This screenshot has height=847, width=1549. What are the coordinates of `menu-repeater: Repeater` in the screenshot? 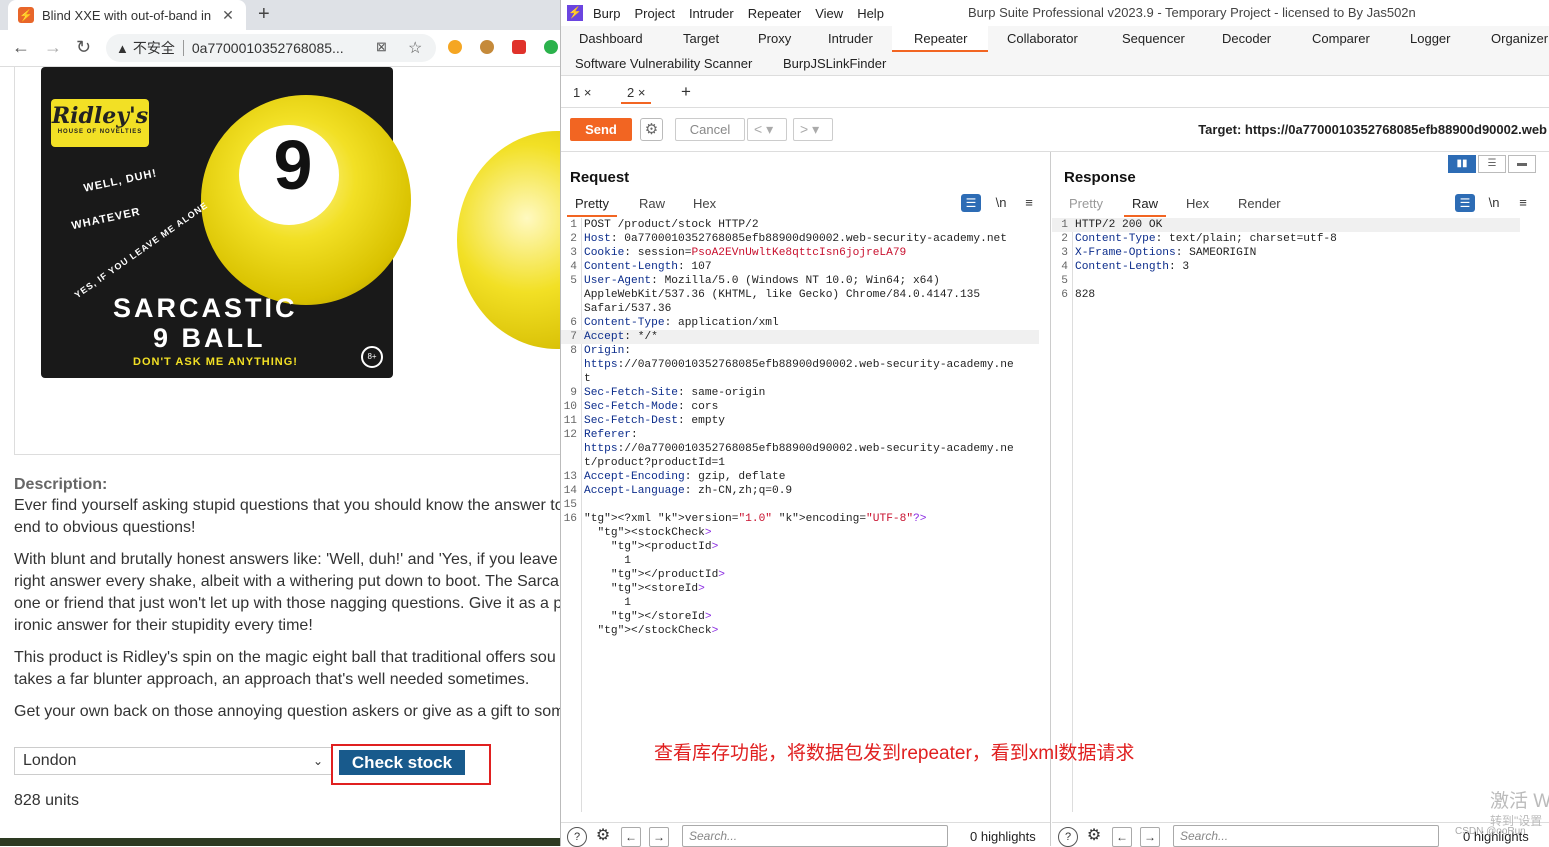 It's located at (774, 13).